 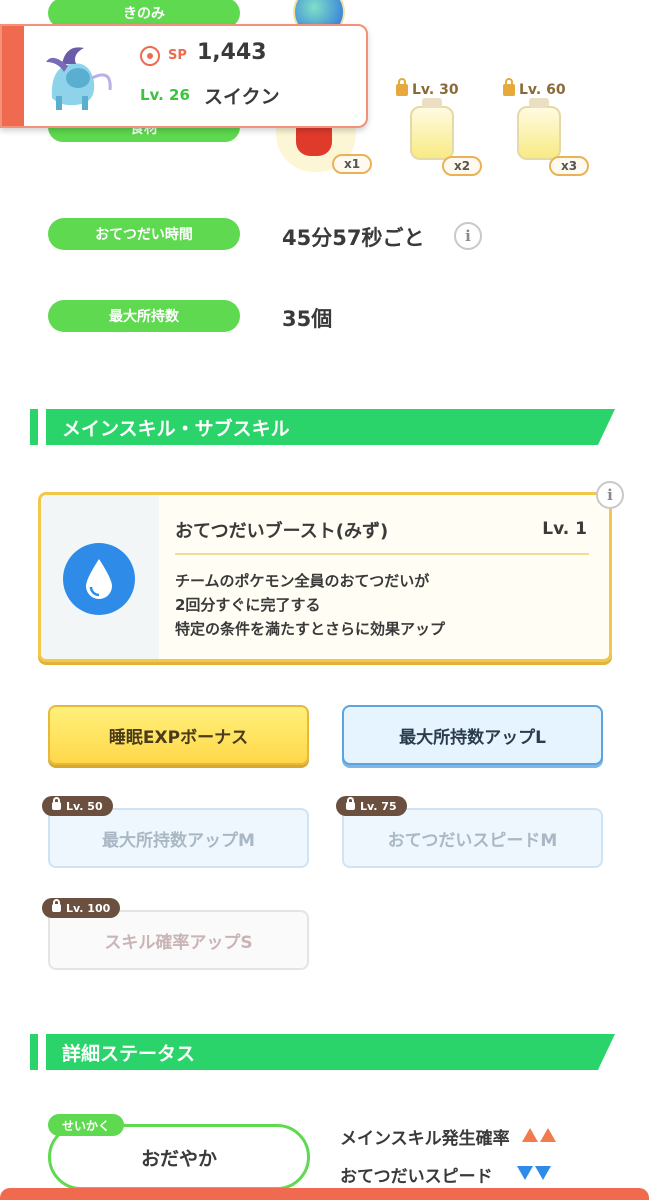 I want to click on stat-label: メインスキル発生確率, so click(x=425, y=1139).